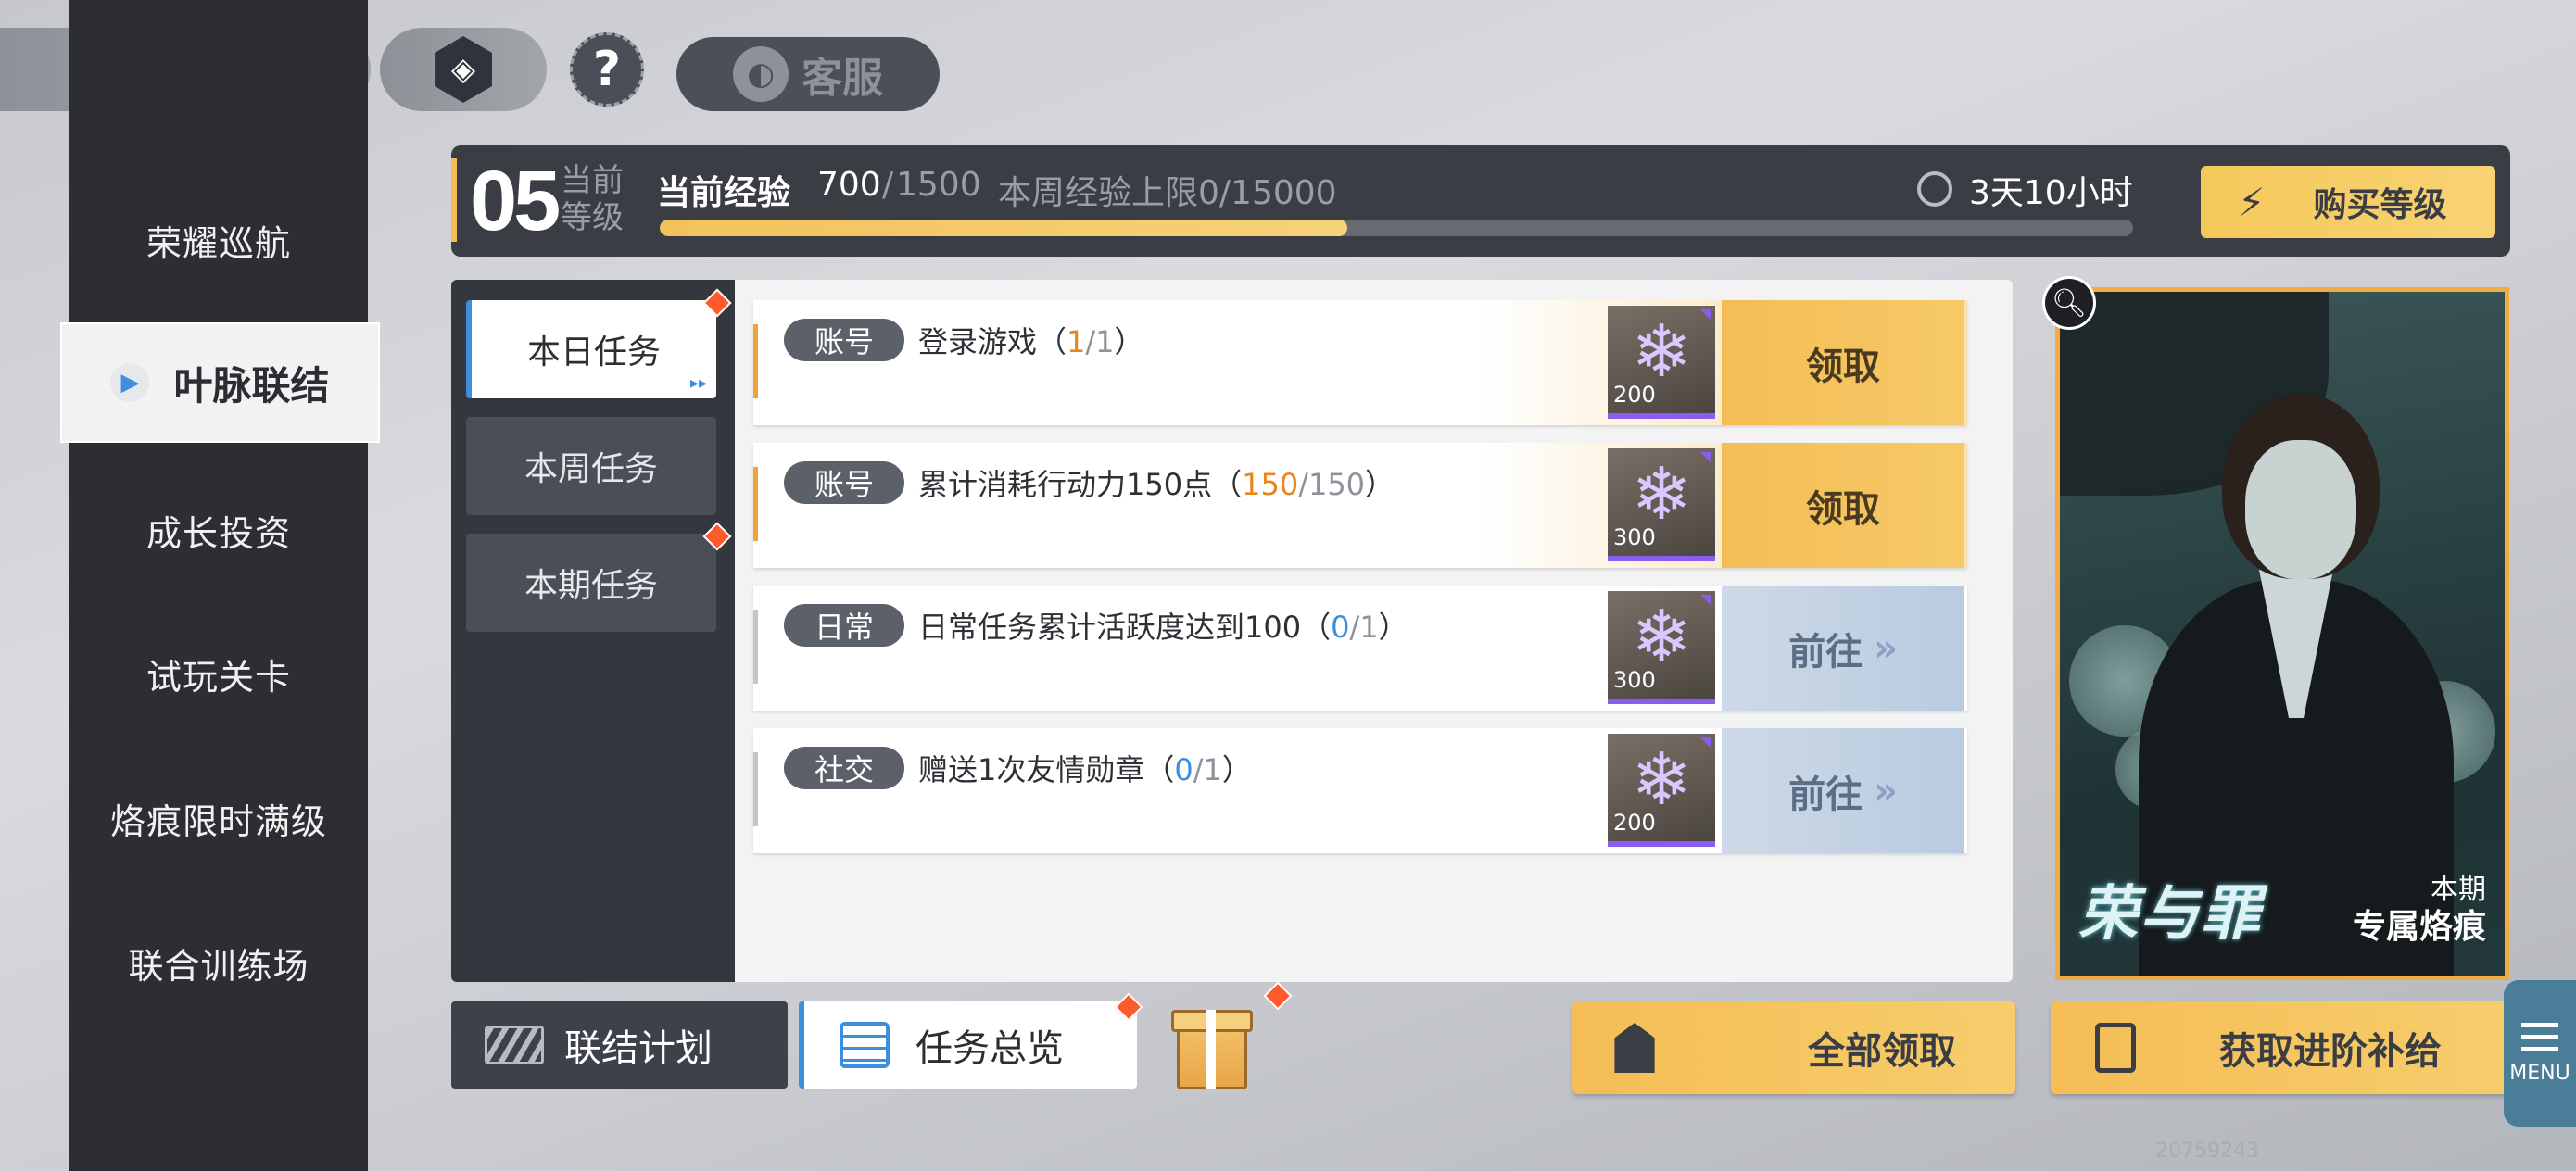 The image size is (2576, 1171). I want to click on task-description: 累计消耗行动力150点（150/150）, so click(1156, 483).